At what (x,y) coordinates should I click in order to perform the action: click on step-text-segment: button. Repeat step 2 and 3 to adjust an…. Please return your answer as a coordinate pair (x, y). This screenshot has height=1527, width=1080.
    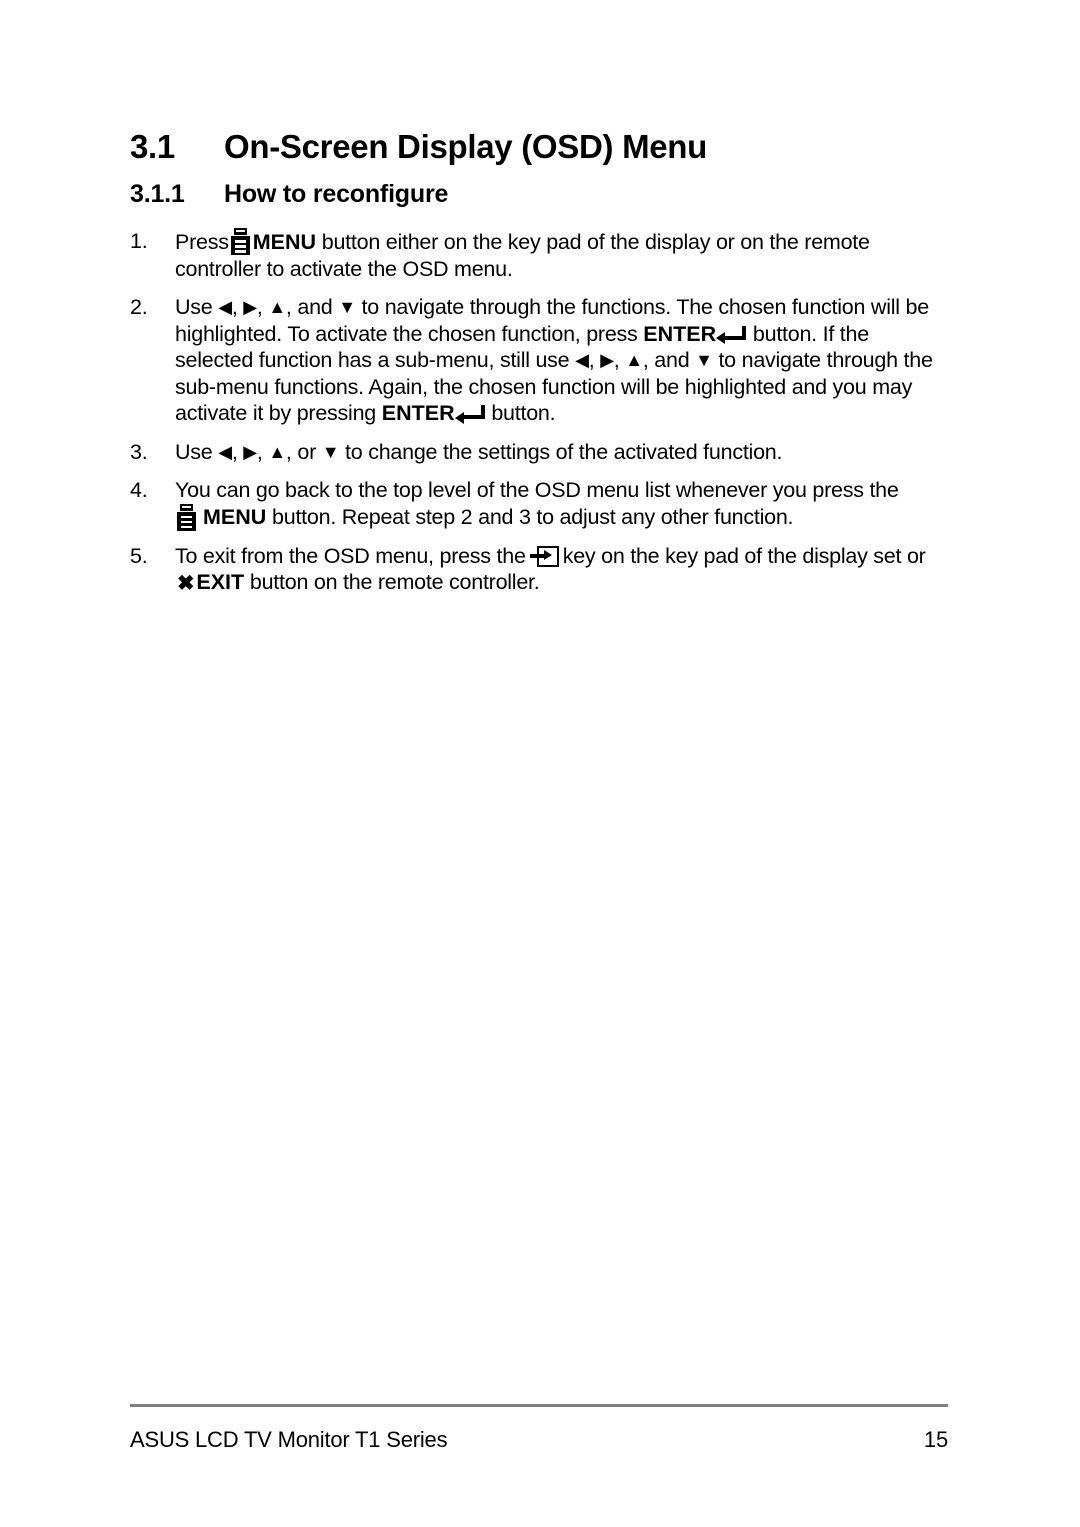
    Looking at the image, I should click on (533, 516).